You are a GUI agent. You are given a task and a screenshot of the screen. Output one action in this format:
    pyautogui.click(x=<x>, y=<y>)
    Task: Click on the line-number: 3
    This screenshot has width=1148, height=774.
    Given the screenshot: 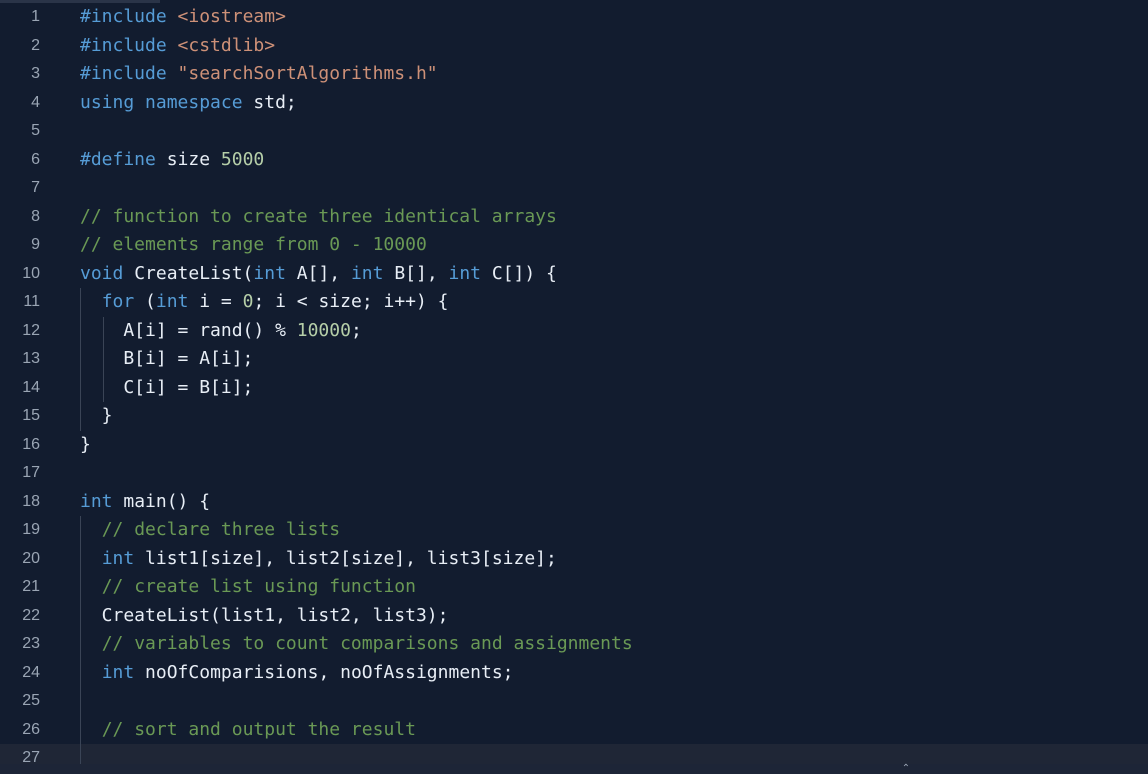 What is the action you would take?
    pyautogui.click(x=35, y=73)
    